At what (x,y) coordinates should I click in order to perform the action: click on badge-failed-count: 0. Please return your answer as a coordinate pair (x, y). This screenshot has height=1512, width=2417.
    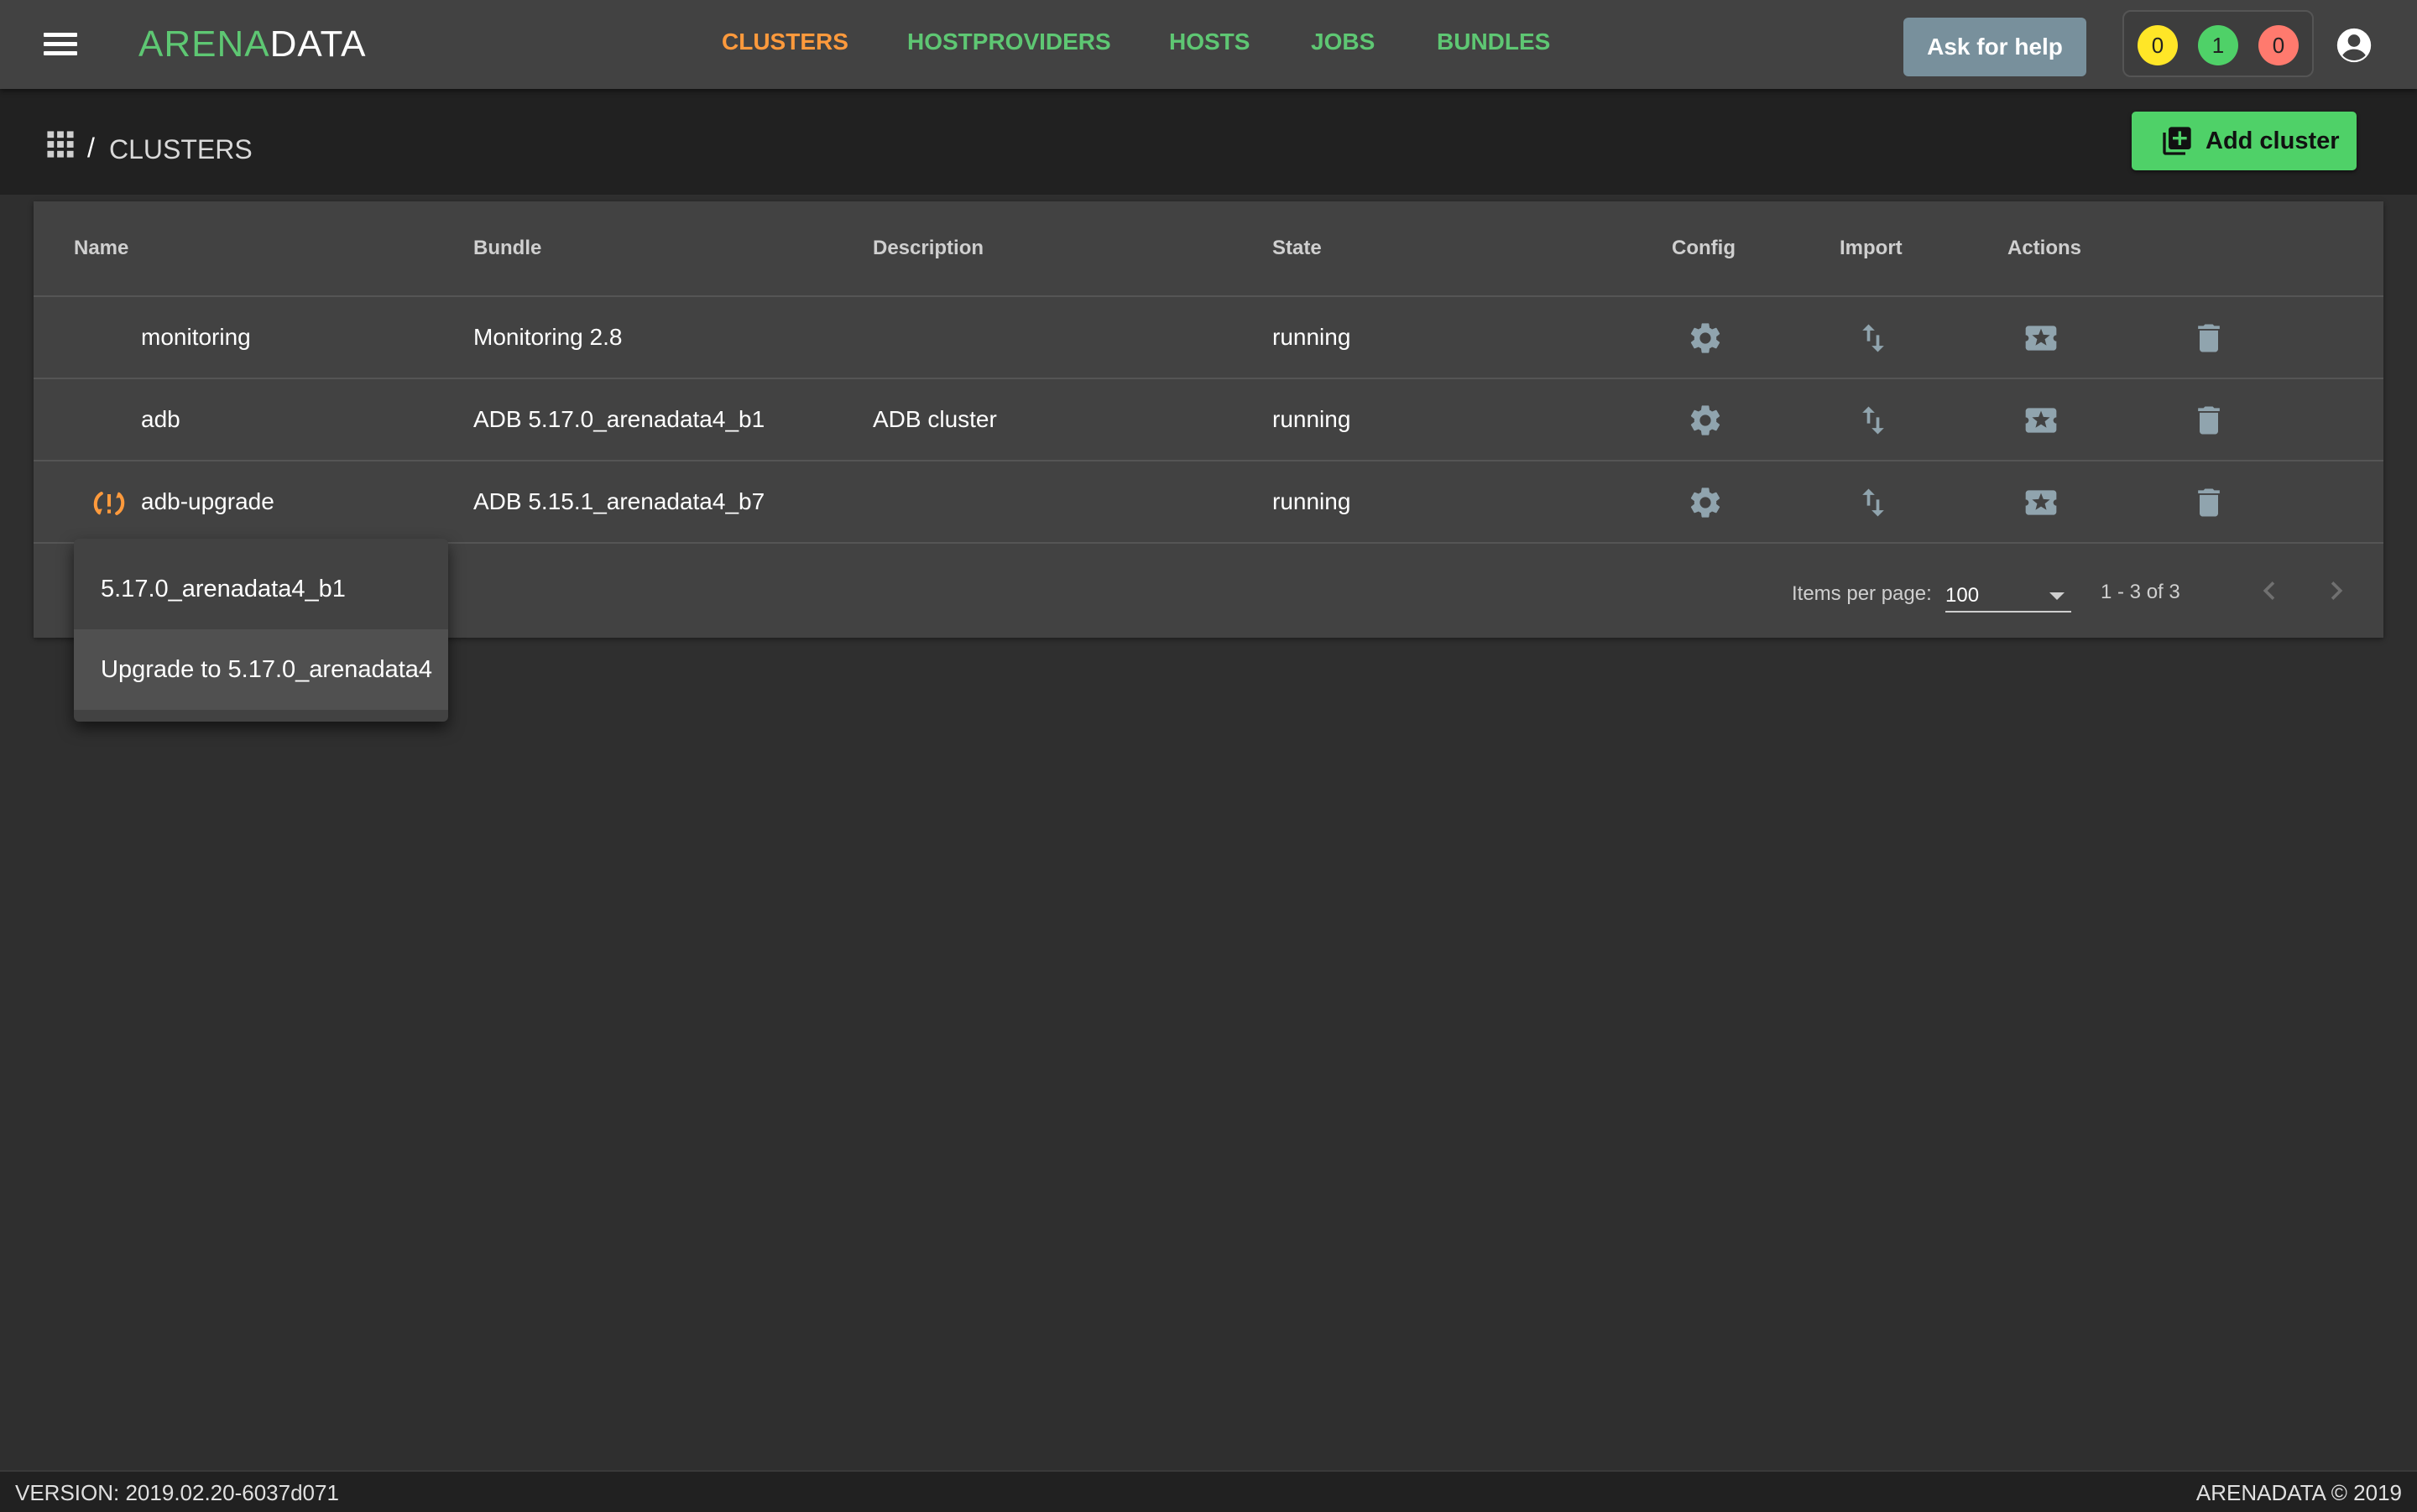
    Looking at the image, I should click on (2278, 45).